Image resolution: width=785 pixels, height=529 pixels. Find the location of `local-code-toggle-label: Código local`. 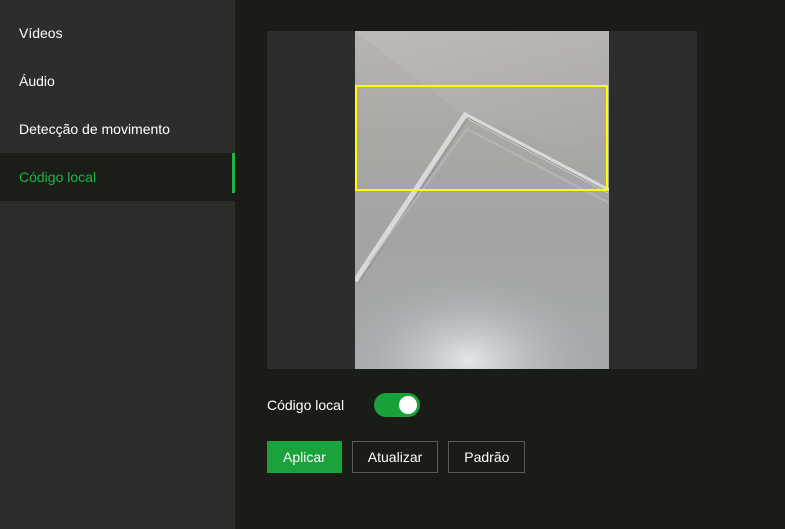

local-code-toggle-label: Código local is located at coordinates (306, 405).